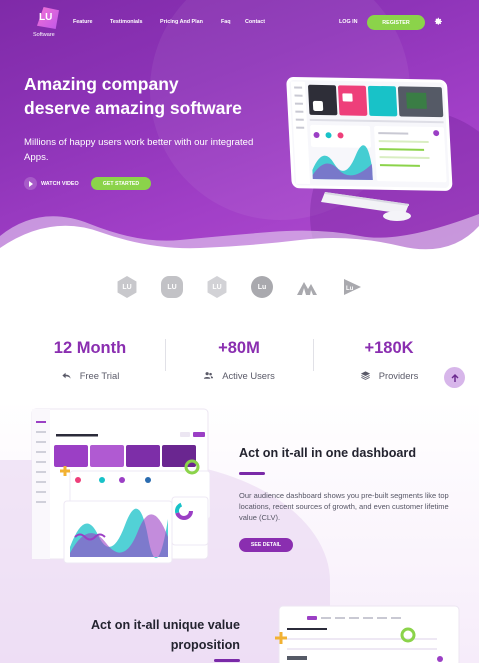 The image size is (479, 663). What do you see at coordinates (60, 183) in the screenshot?
I see `watch-video-label: WATCH VIDEO` at bounding box center [60, 183].